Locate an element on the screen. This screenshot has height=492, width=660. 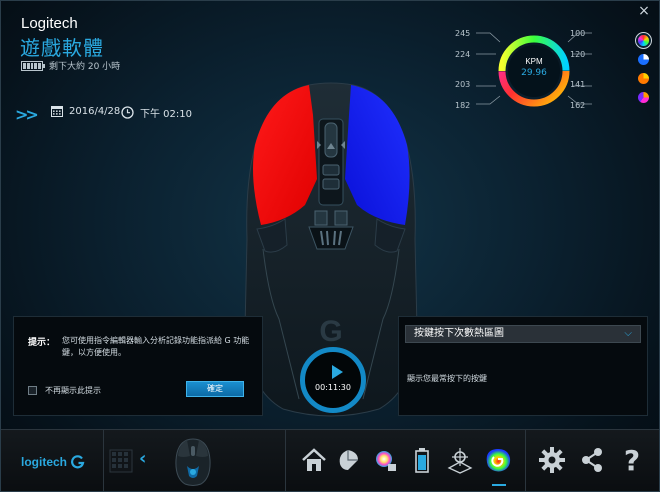
lighting-icon is located at coordinates (386, 461).